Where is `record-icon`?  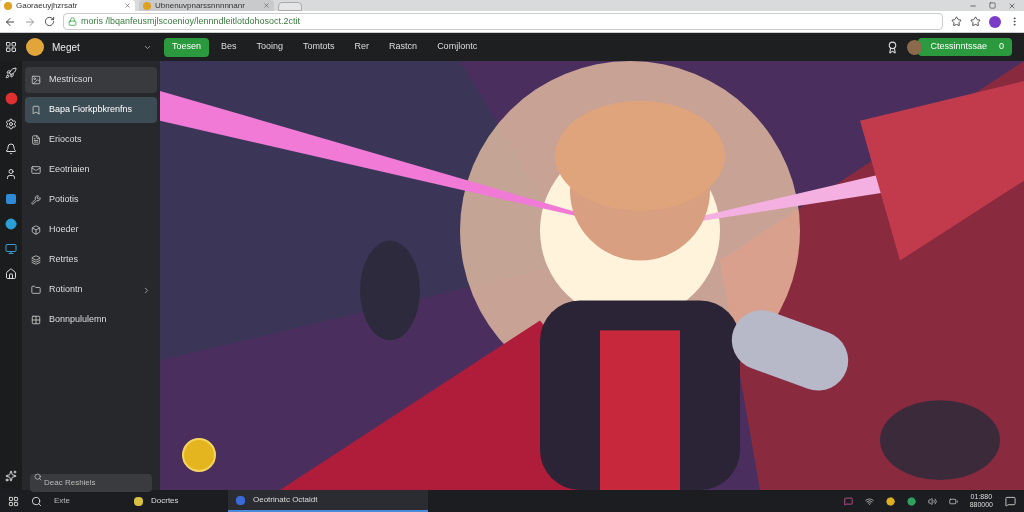 record-icon is located at coordinates (11, 98).